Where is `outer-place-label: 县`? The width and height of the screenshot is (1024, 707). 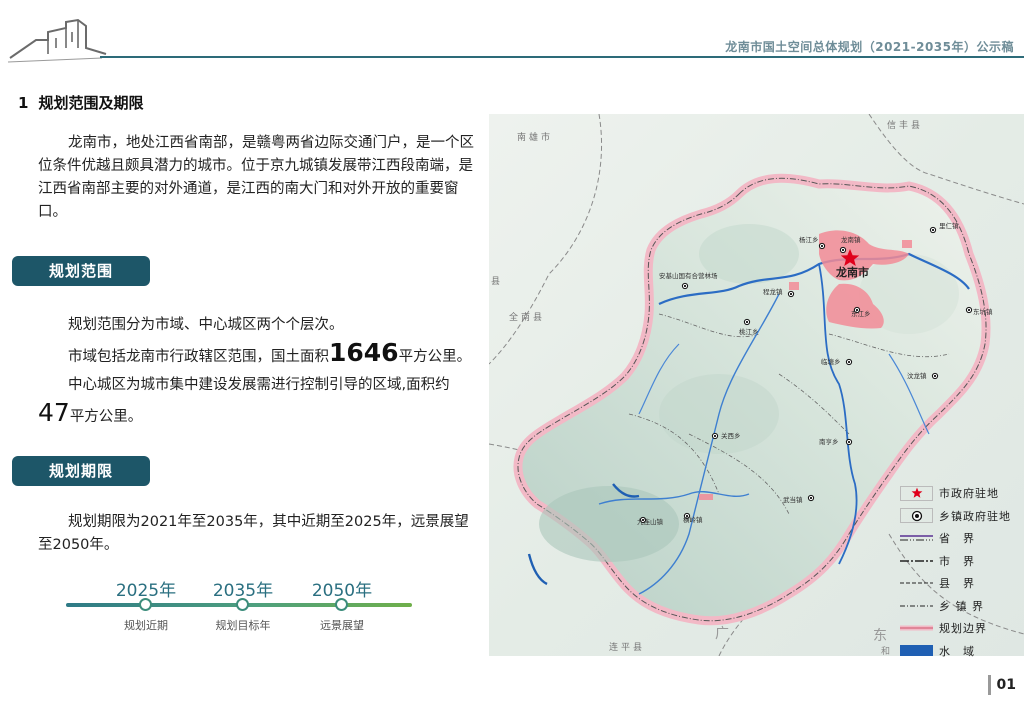
outer-place-label: 县 is located at coordinates (495, 281).